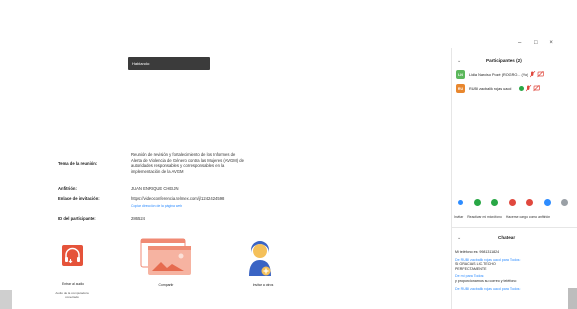 The image size is (577, 309). I want to click on participants-title: Participantes (2), so click(504, 60).